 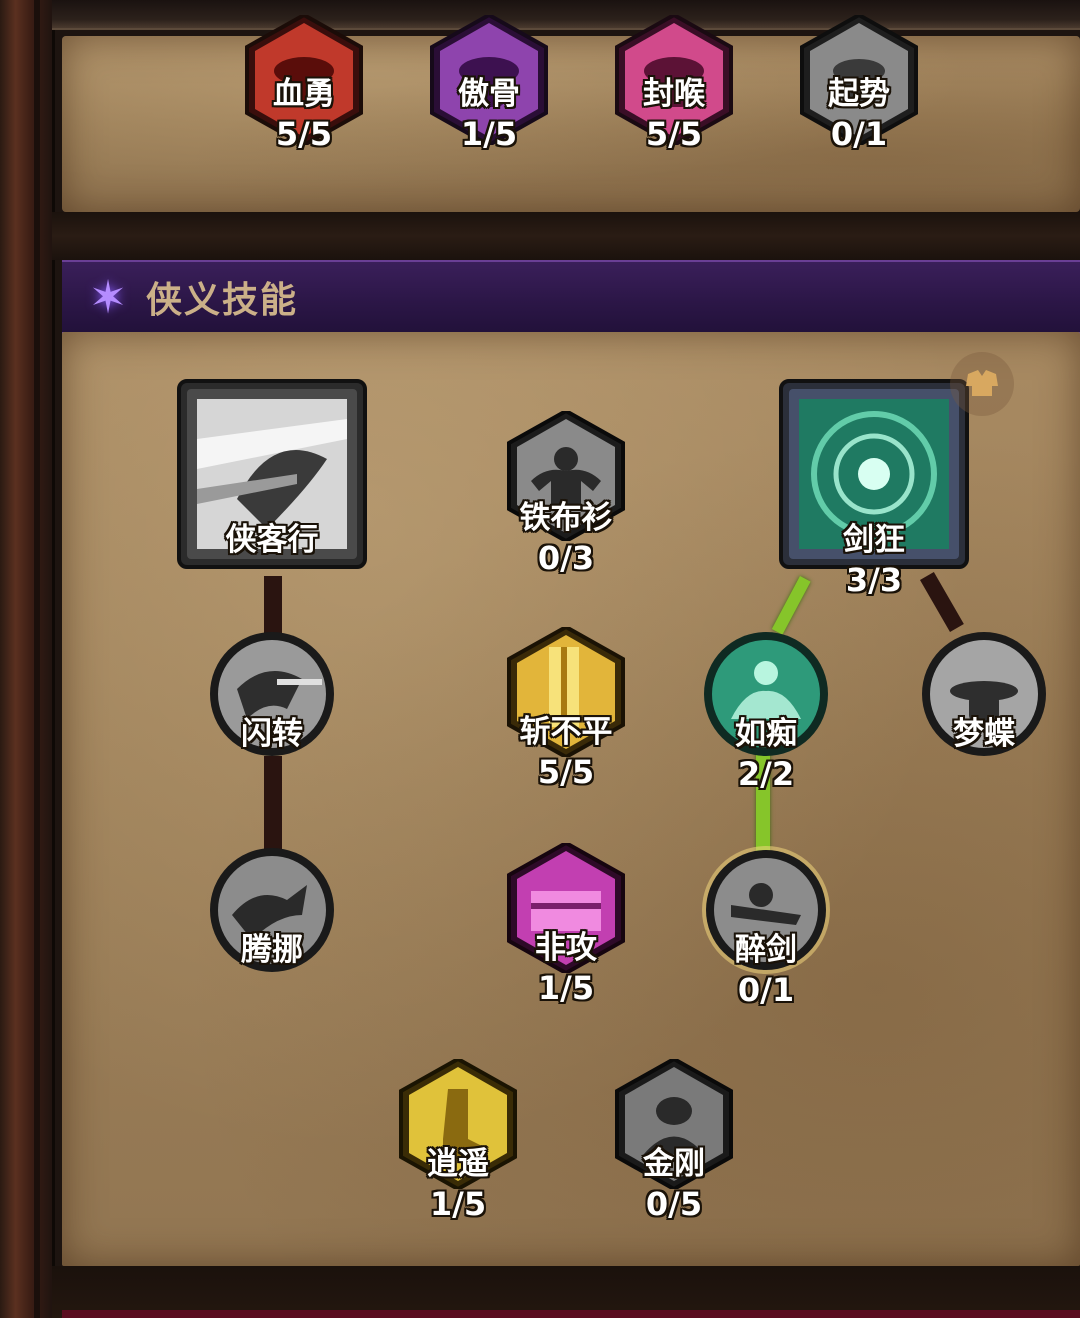 I want to click on skill-level: 2/2, so click(x=766, y=774).